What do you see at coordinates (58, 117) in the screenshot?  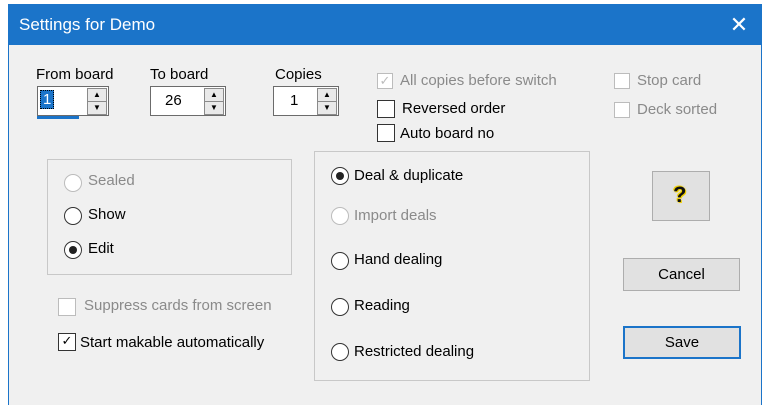 I see `focus-indicator` at bounding box center [58, 117].